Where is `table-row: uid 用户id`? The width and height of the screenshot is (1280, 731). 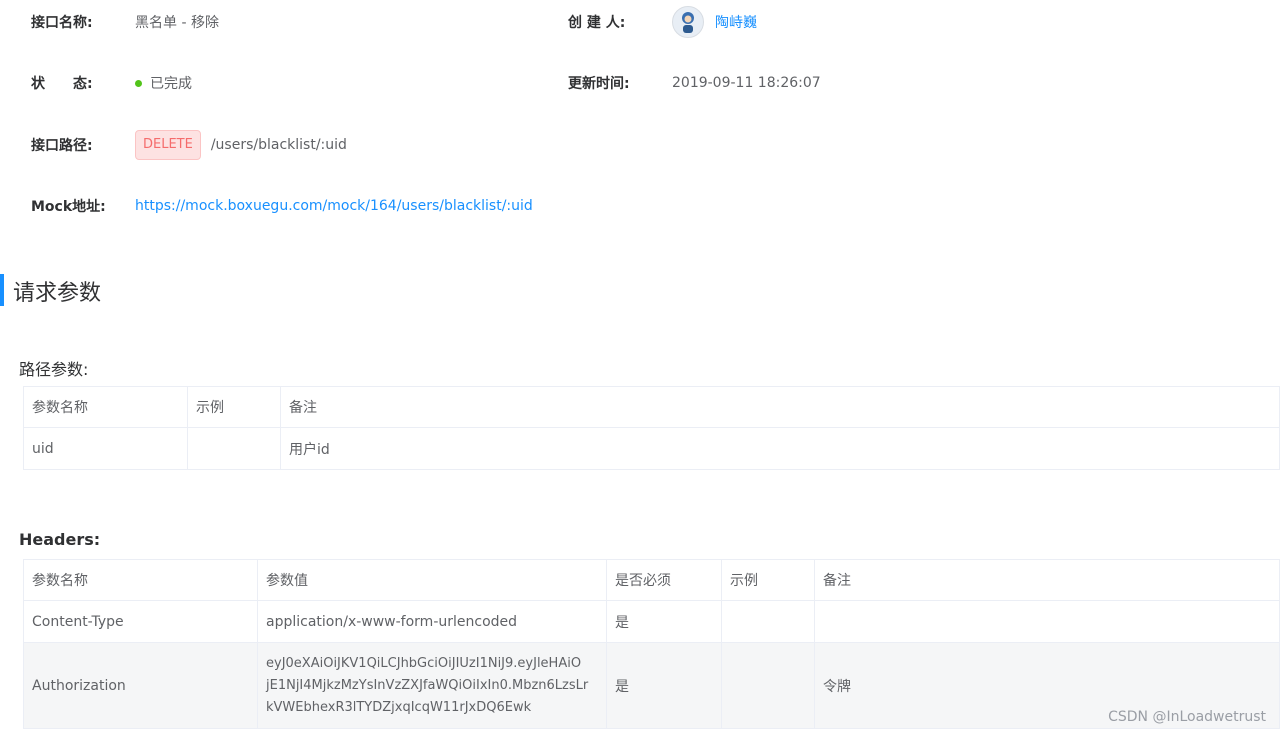 table-row: uid 用户id is located at coordinates (651, 448).